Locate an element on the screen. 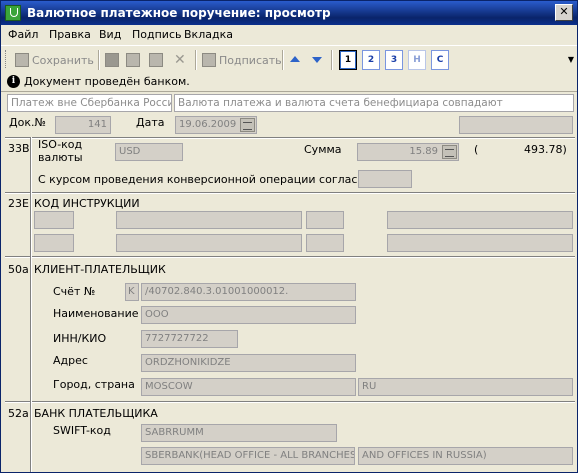 The width and height of the screenshot is (578, 473). page-h-button: H is located at coordinates (417, 60).